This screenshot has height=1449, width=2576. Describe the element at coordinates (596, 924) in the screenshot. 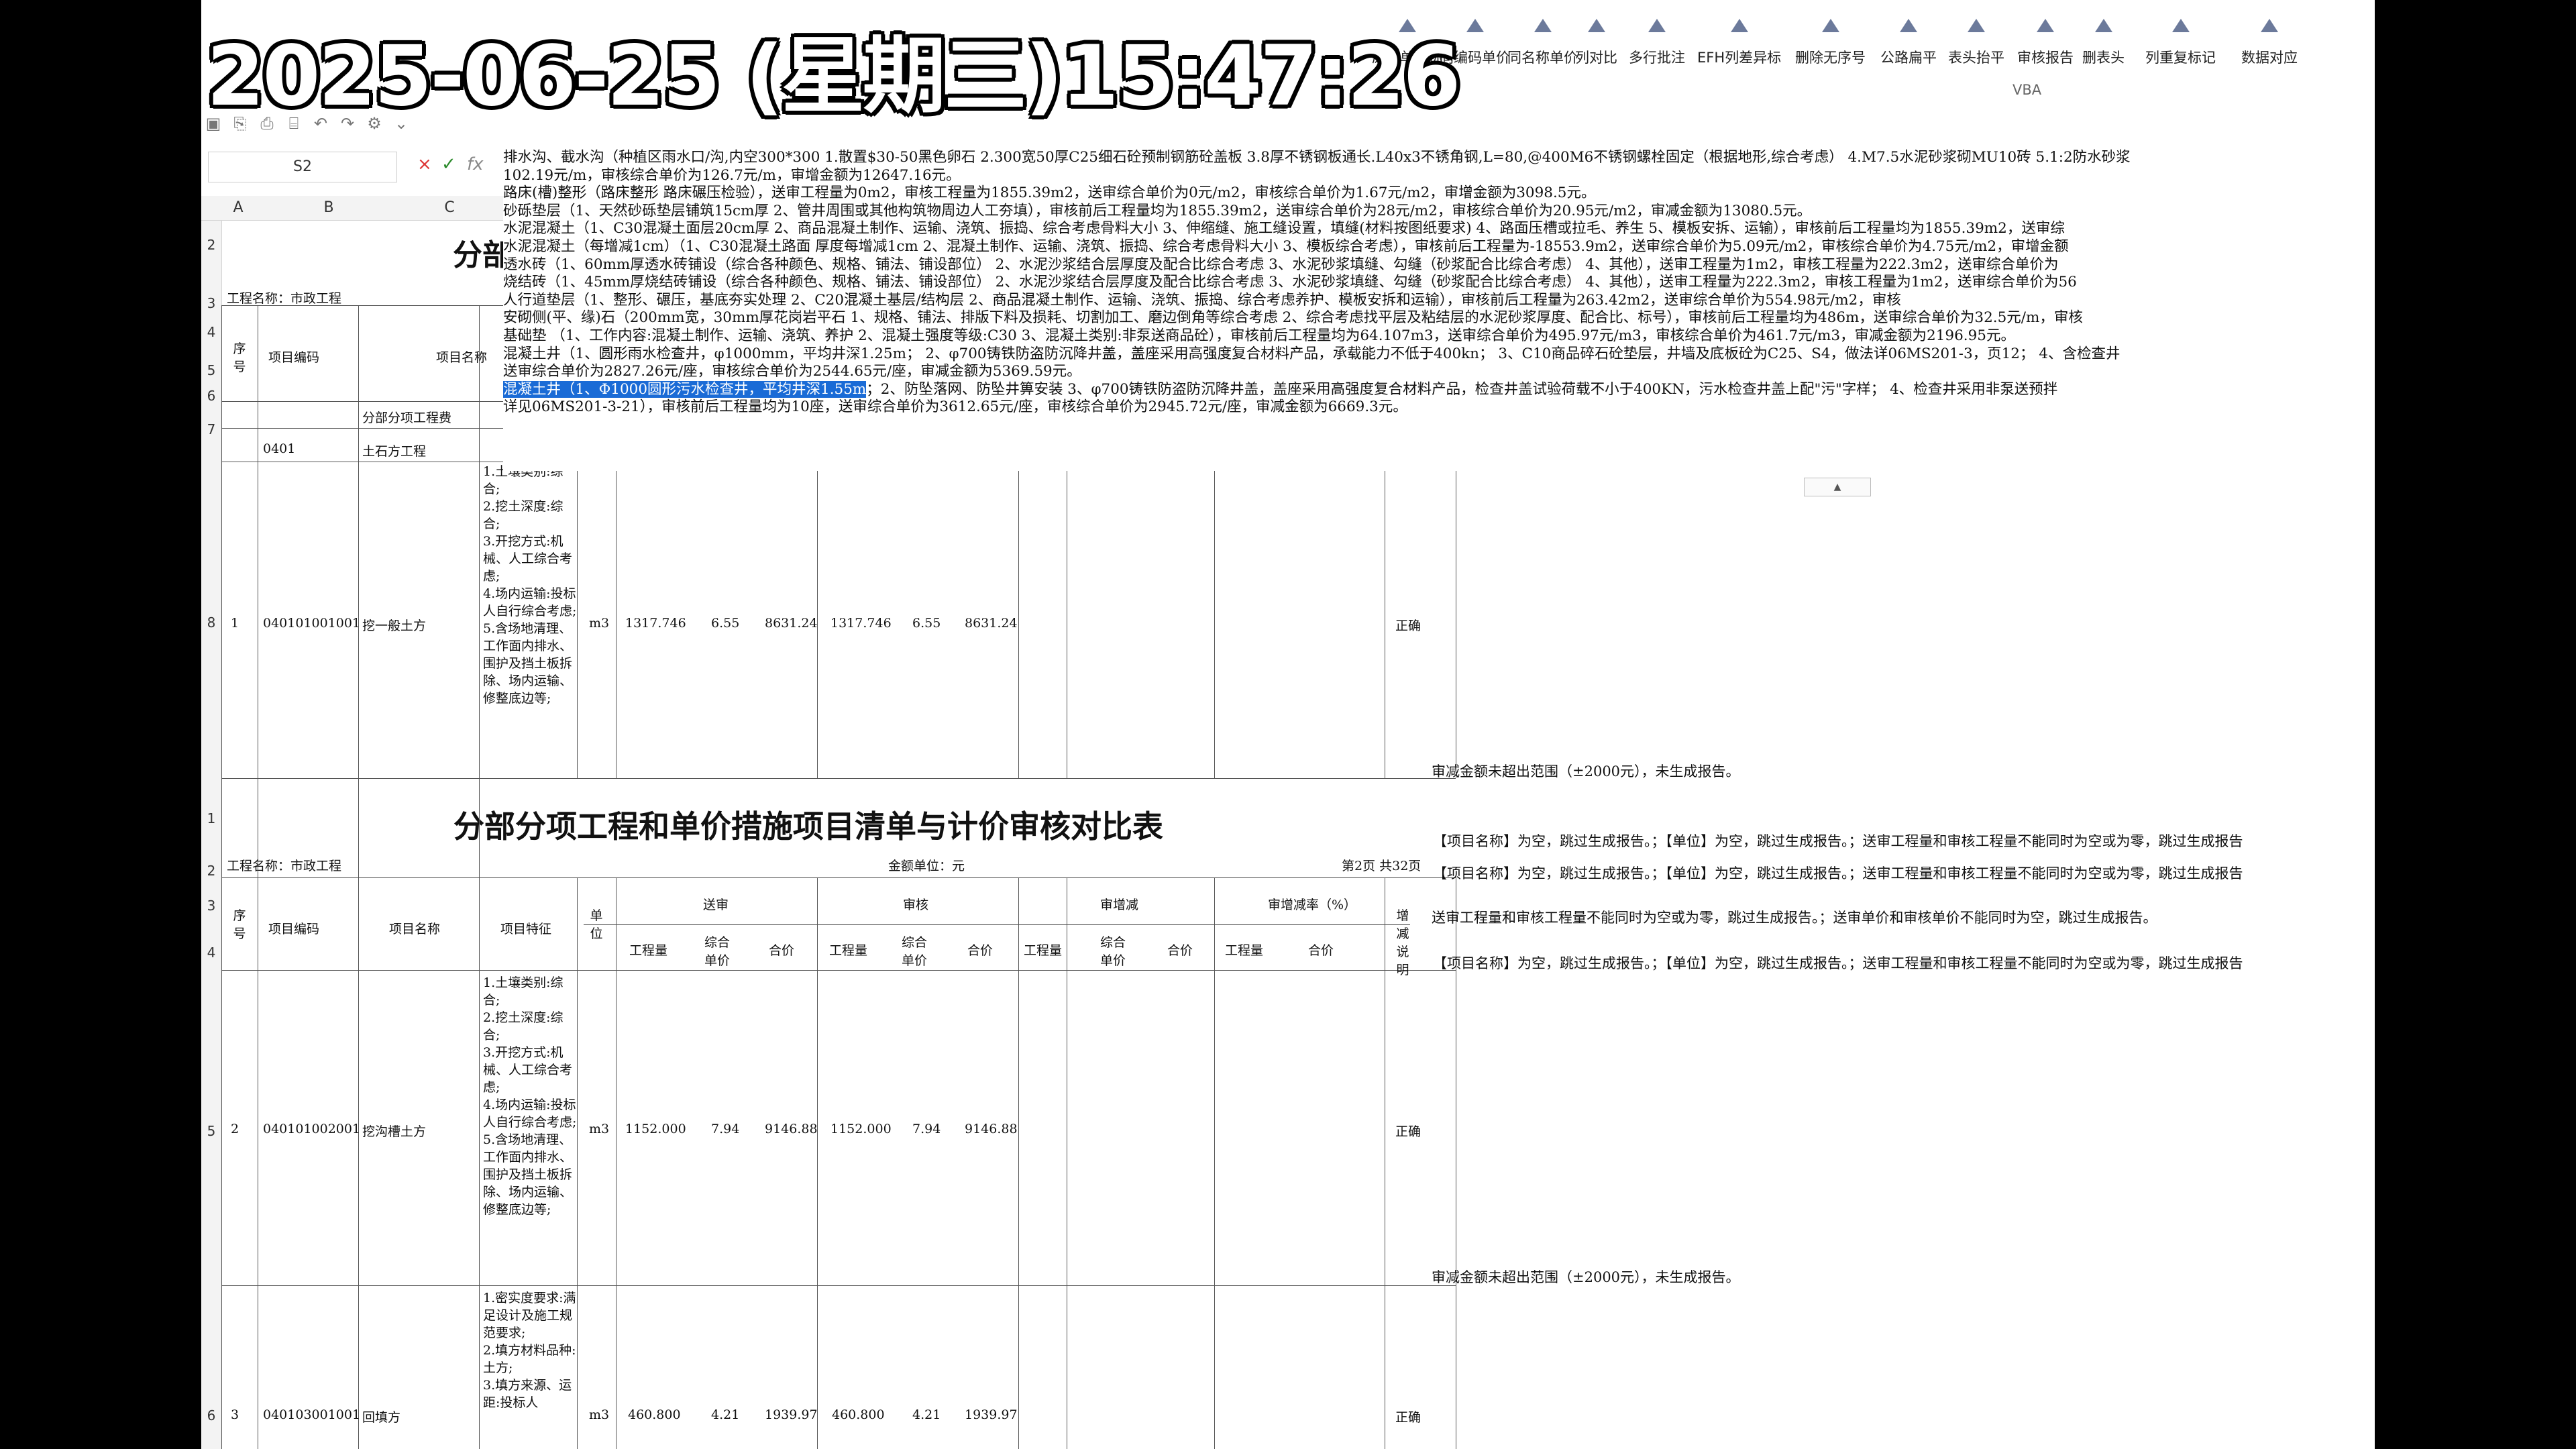

I see `header-unit: 单位` at that location.